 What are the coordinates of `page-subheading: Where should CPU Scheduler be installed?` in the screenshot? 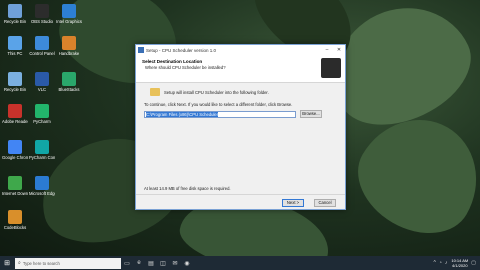 It's located at (185, 67).